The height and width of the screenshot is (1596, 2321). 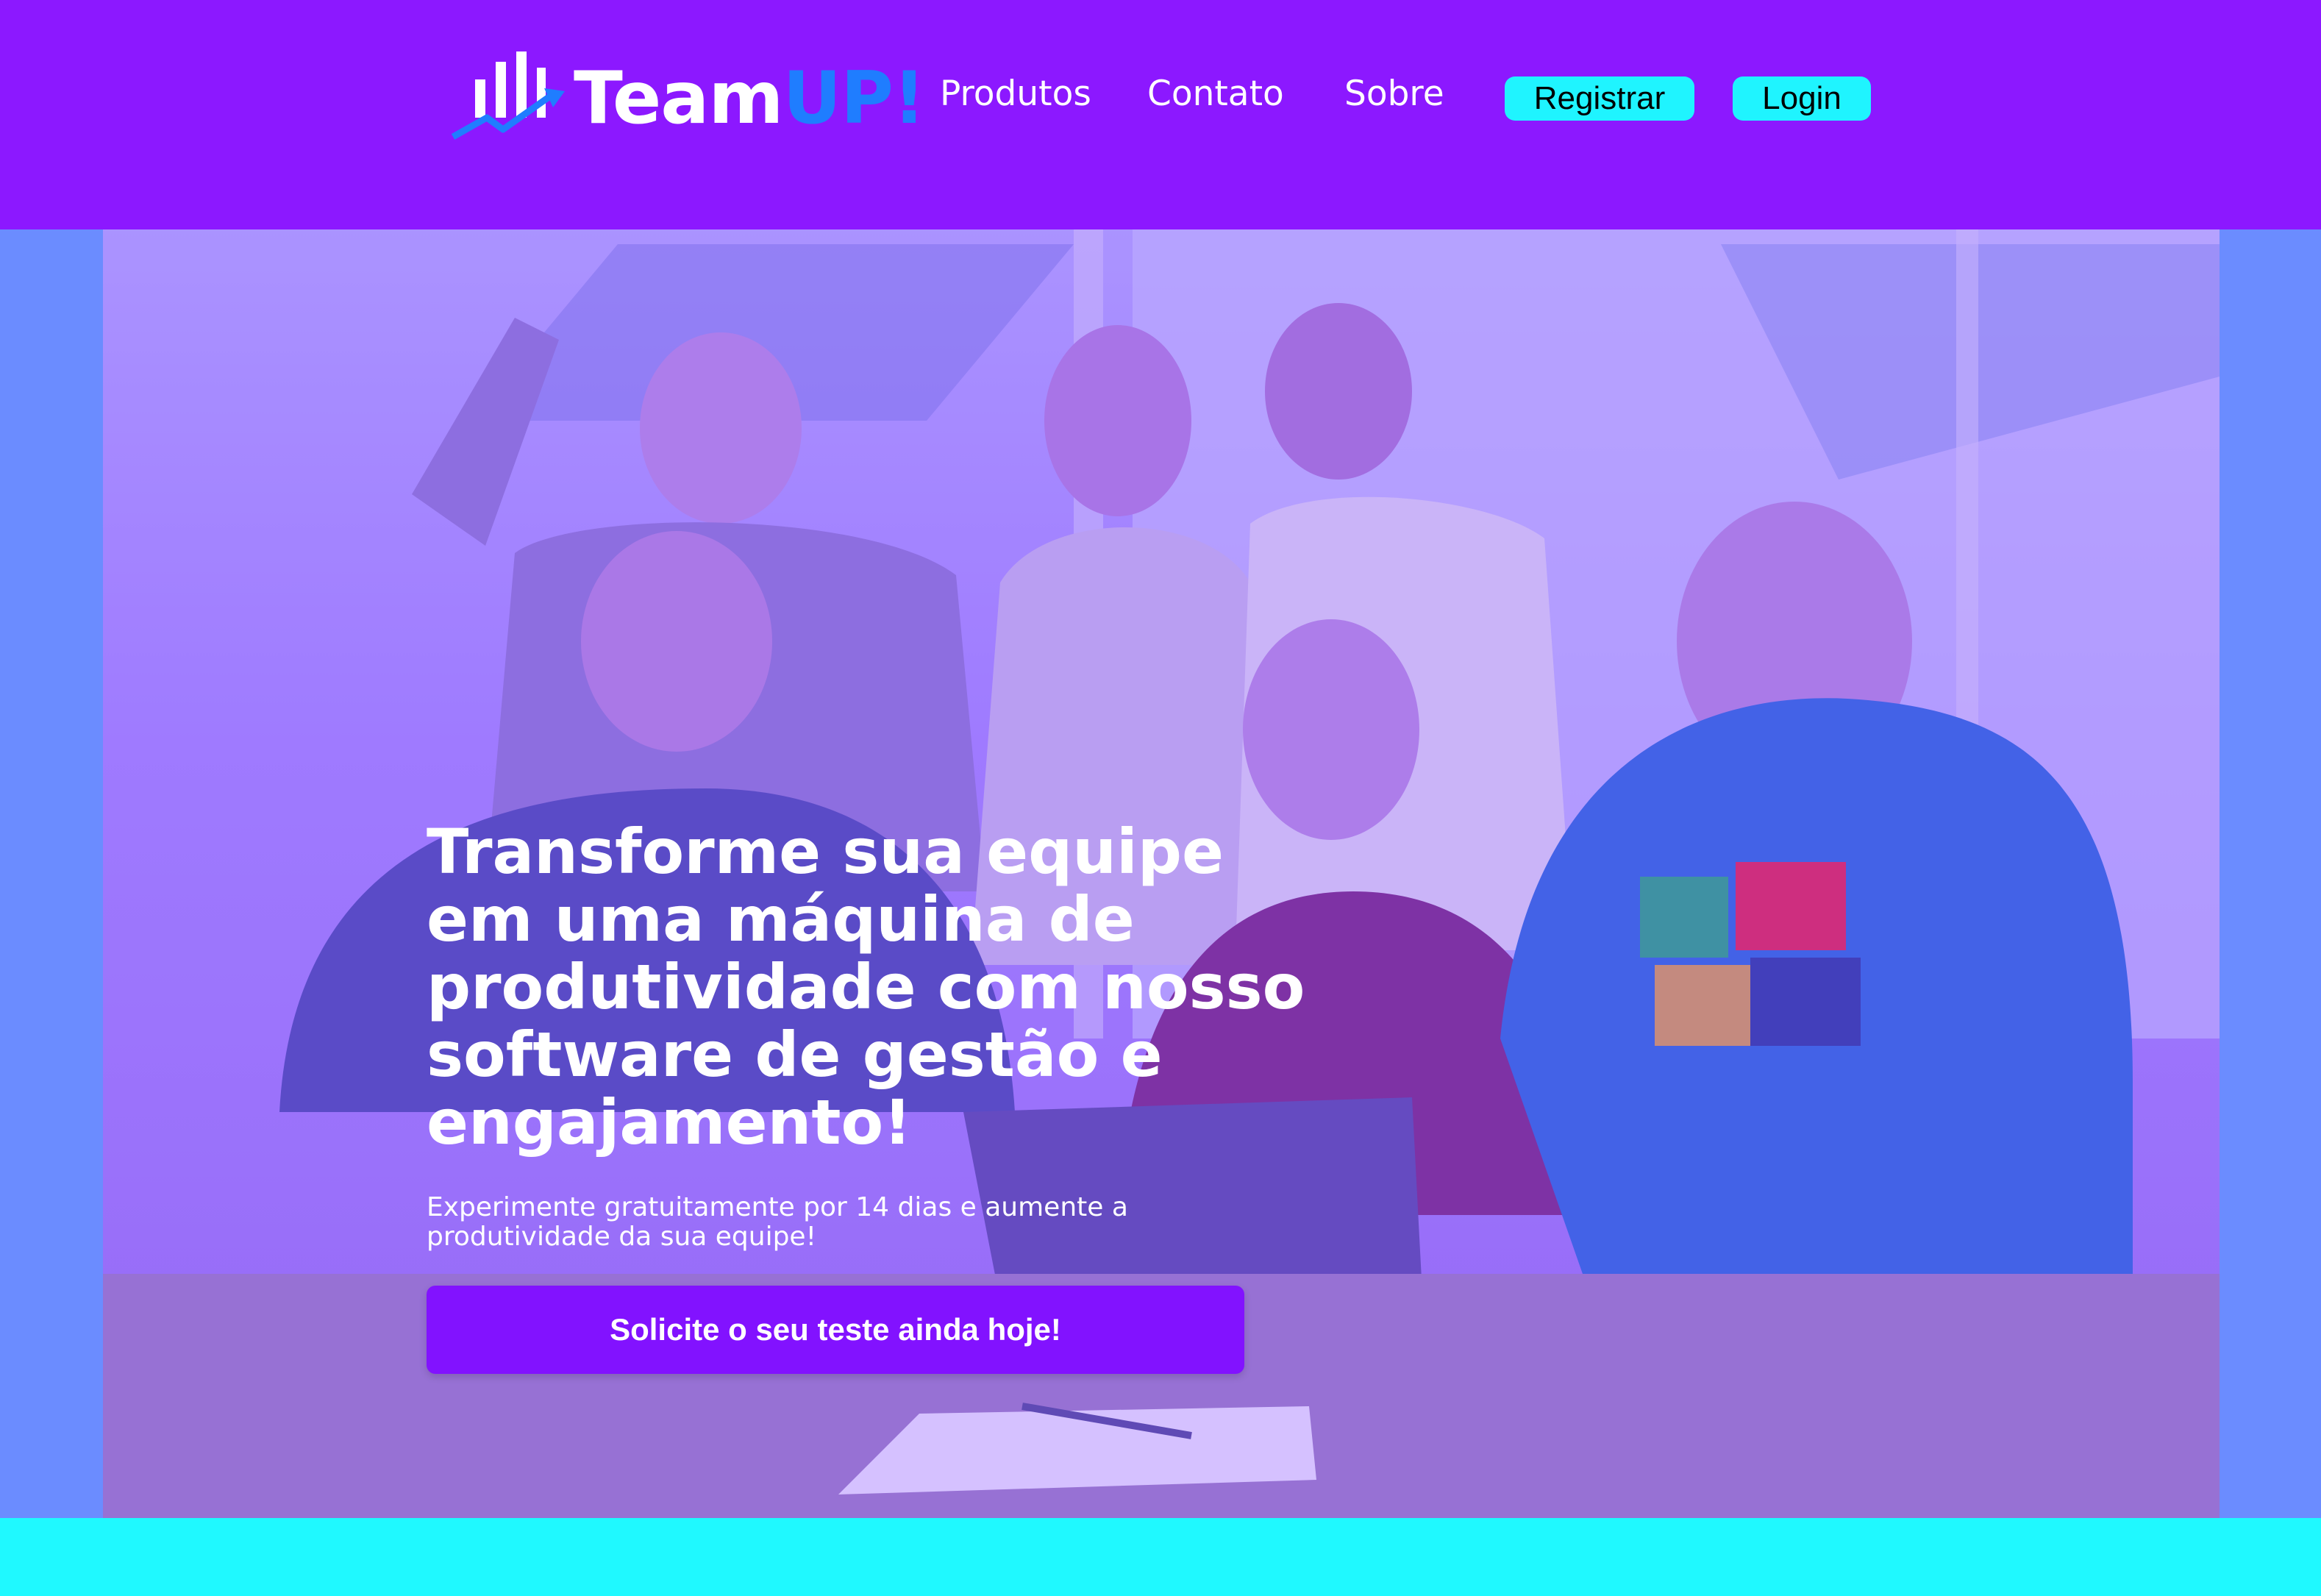 What do you see at coordinates (854, 98) in the screenshot?
I see `logo-text-up: UP!` at bounding box center [854, 98].